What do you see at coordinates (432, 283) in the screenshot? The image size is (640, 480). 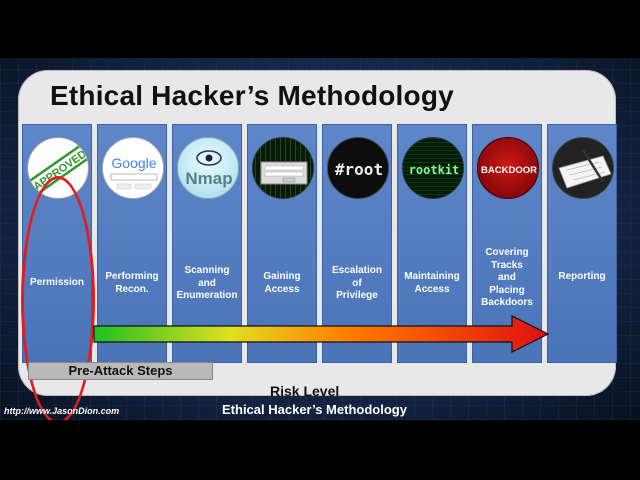 I see `step-label: Maintaining Access` at bounding box center [432, 283].